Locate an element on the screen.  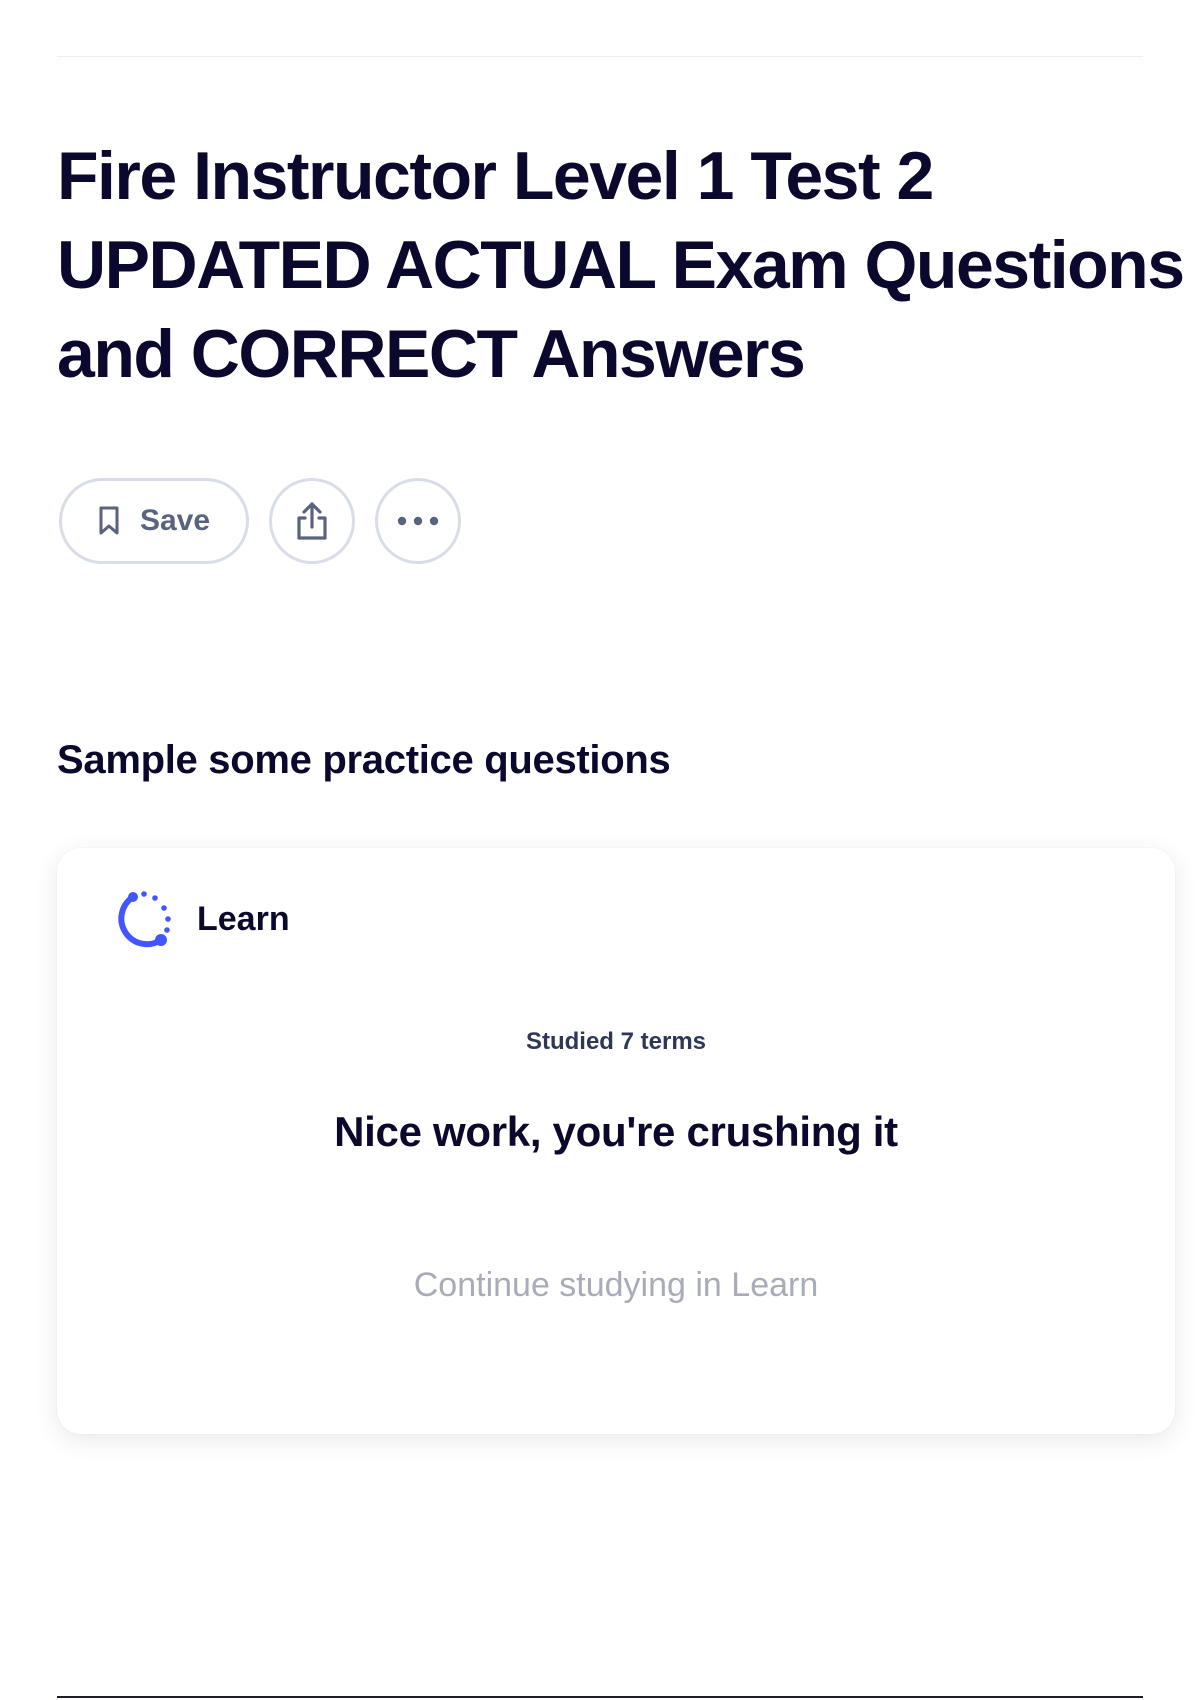
action-bar: Save is located at coordinates (260, 521).